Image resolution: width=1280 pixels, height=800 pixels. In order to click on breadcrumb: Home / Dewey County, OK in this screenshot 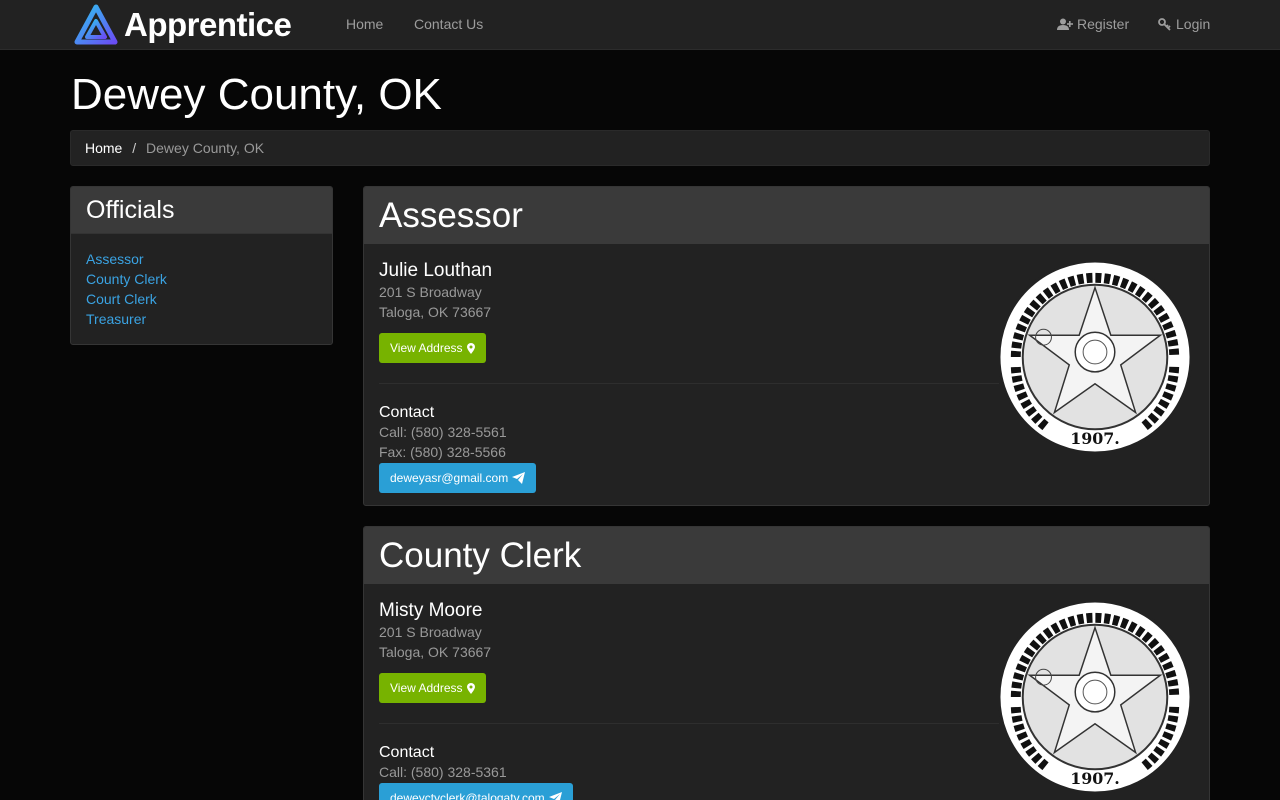, I will do `click(640, 148)`.